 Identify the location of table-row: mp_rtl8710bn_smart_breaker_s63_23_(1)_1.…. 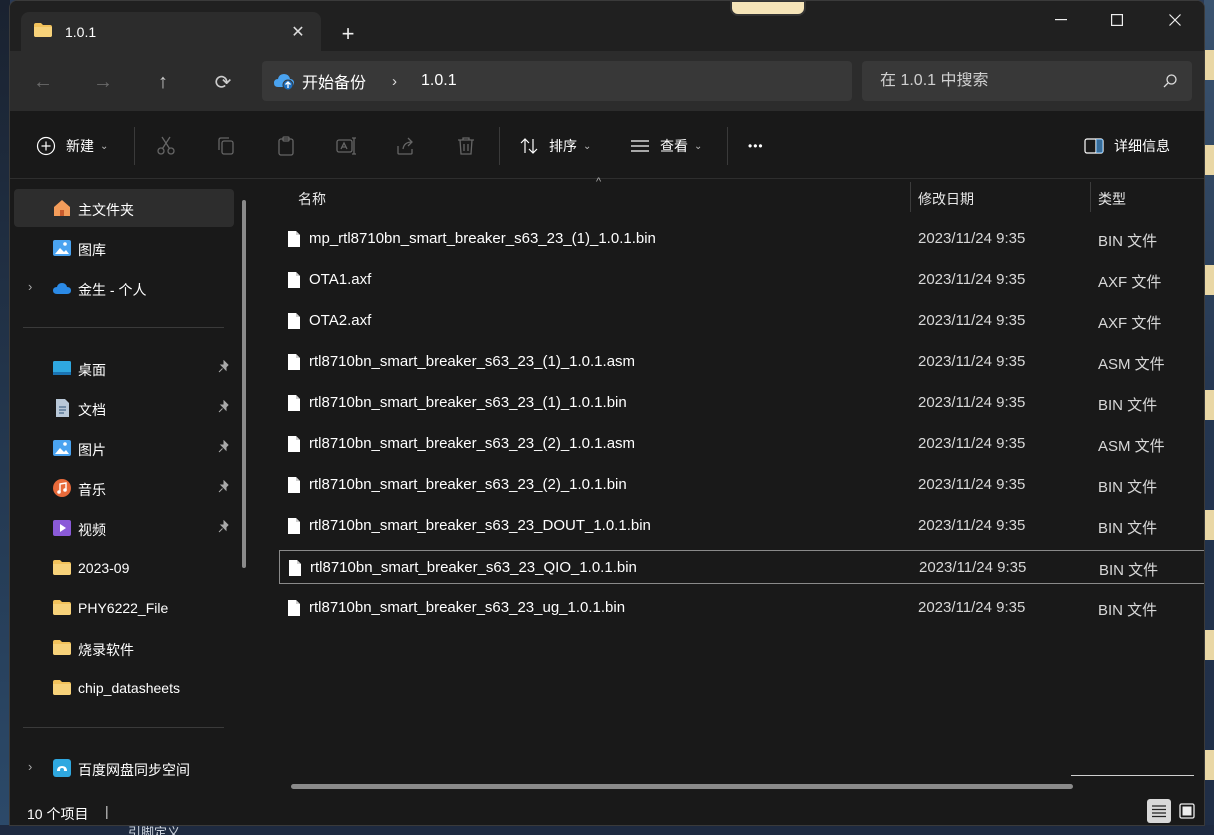
(741, 239).